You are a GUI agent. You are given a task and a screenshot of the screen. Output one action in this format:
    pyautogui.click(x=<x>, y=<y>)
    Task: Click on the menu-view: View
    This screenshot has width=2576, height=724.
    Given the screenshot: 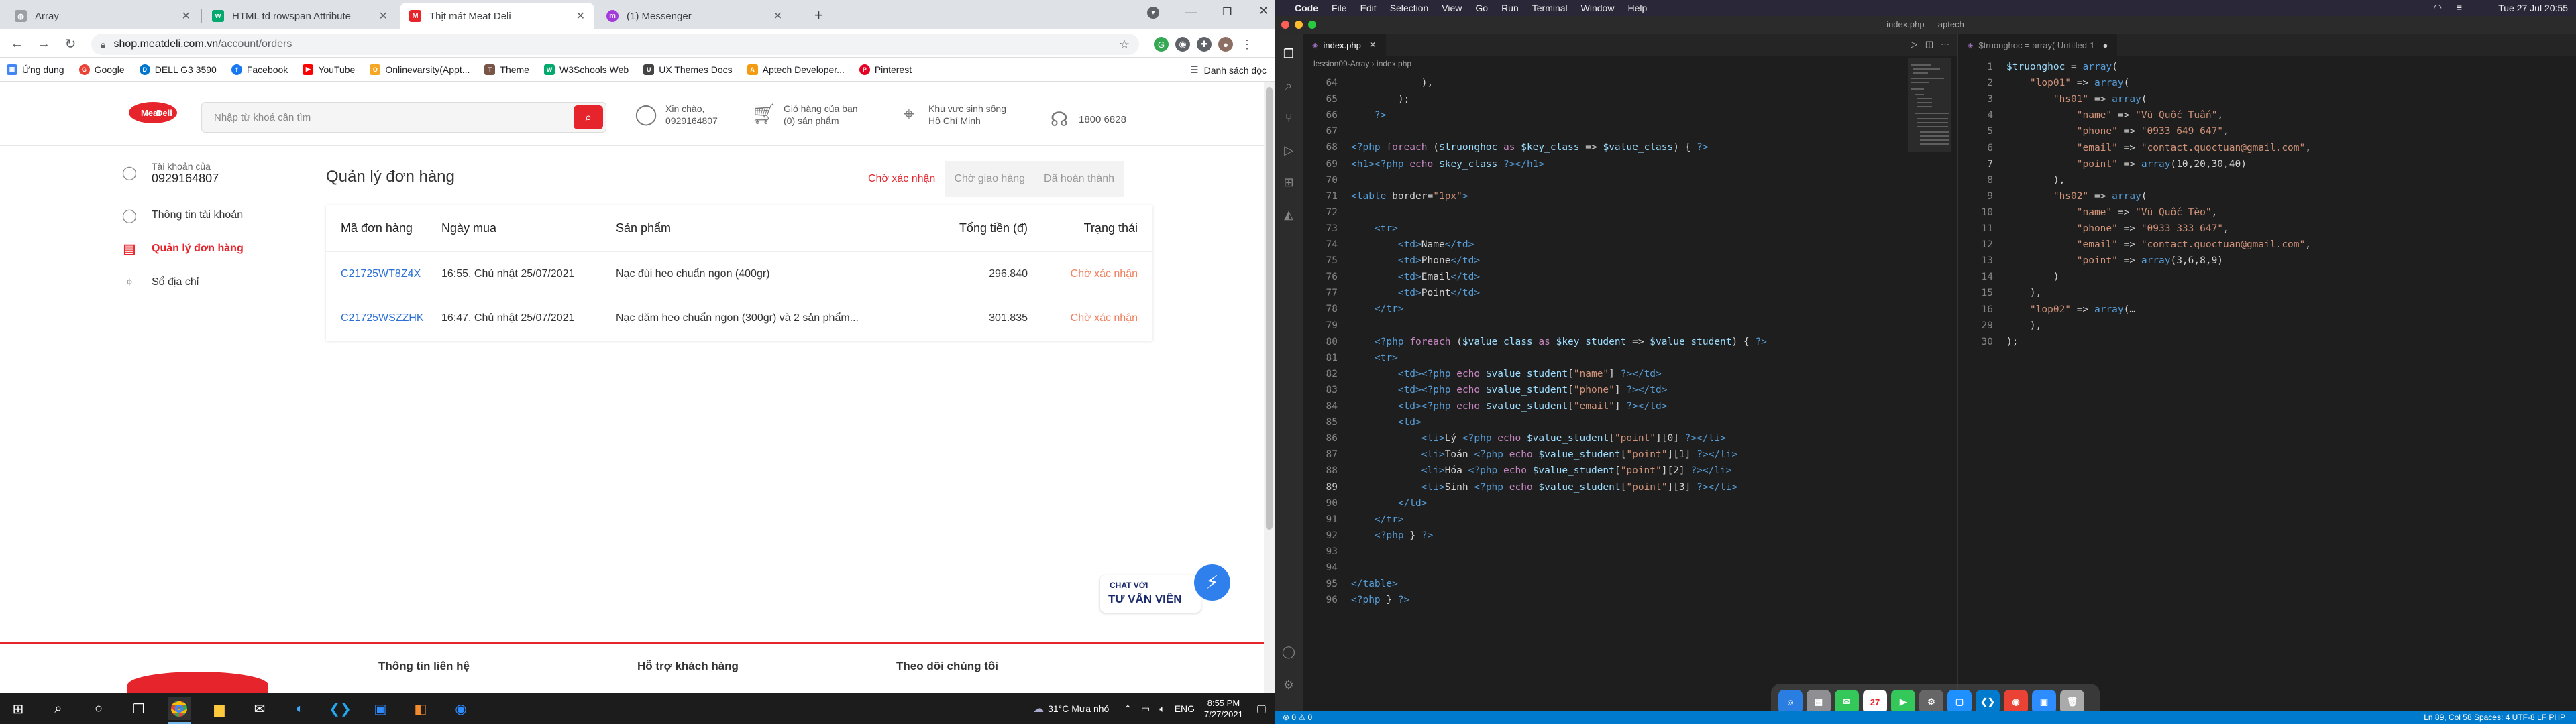 What is the action you would take?
    pyautogui.click(x=1452, y=8)
    